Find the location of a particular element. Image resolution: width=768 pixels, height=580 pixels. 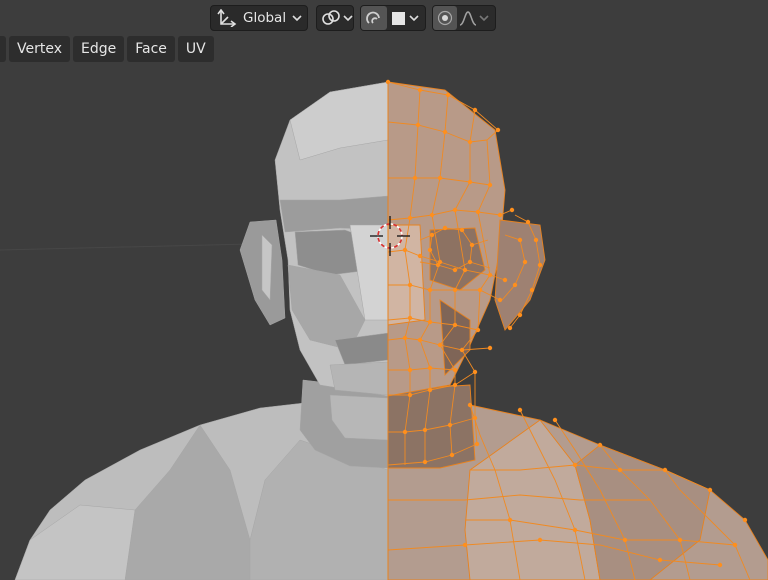

snap-magnet-icon is located at coordinates (374, 18).